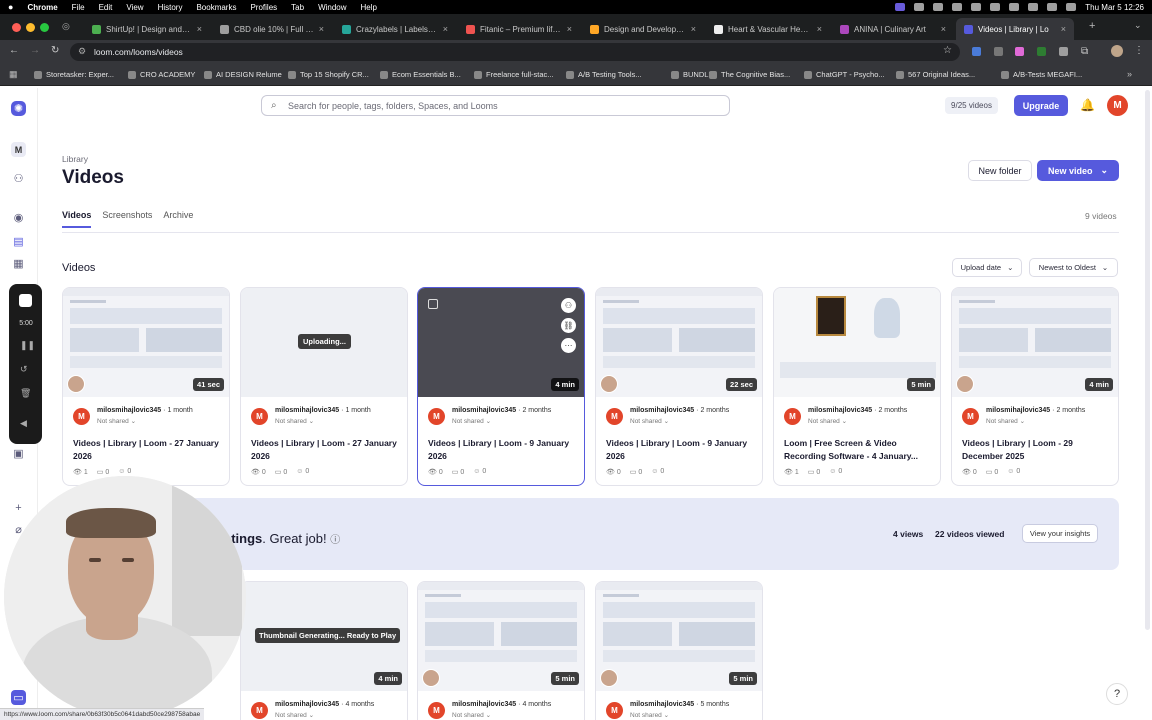 The height and width of the screenshot is (720, 1152). What do you see at coordinates (1052, 7) in the screenshot?
I see `search-icon` at bounding box center [1052, 7].